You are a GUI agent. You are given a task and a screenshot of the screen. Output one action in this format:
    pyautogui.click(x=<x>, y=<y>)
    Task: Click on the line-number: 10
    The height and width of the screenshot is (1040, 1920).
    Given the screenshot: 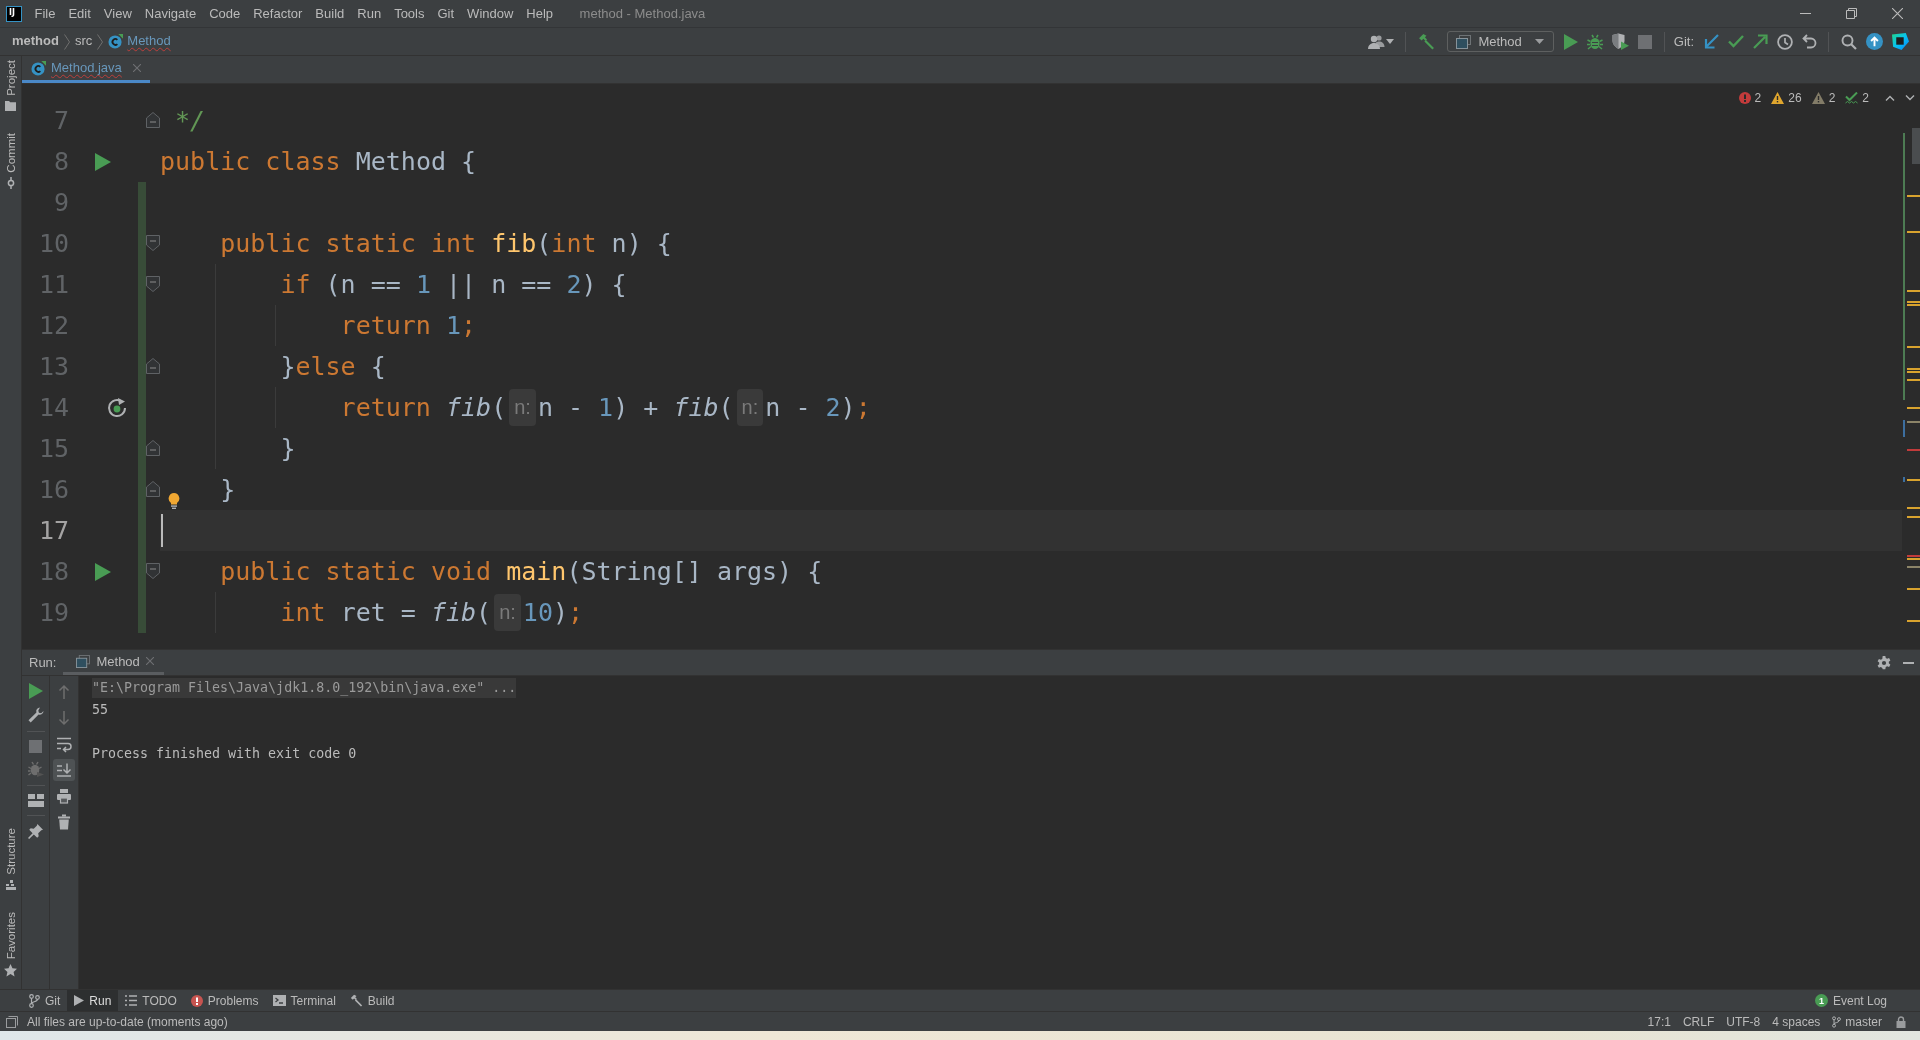 What is the action you would take?
    pyautogui.click(x=53, y=244)
    